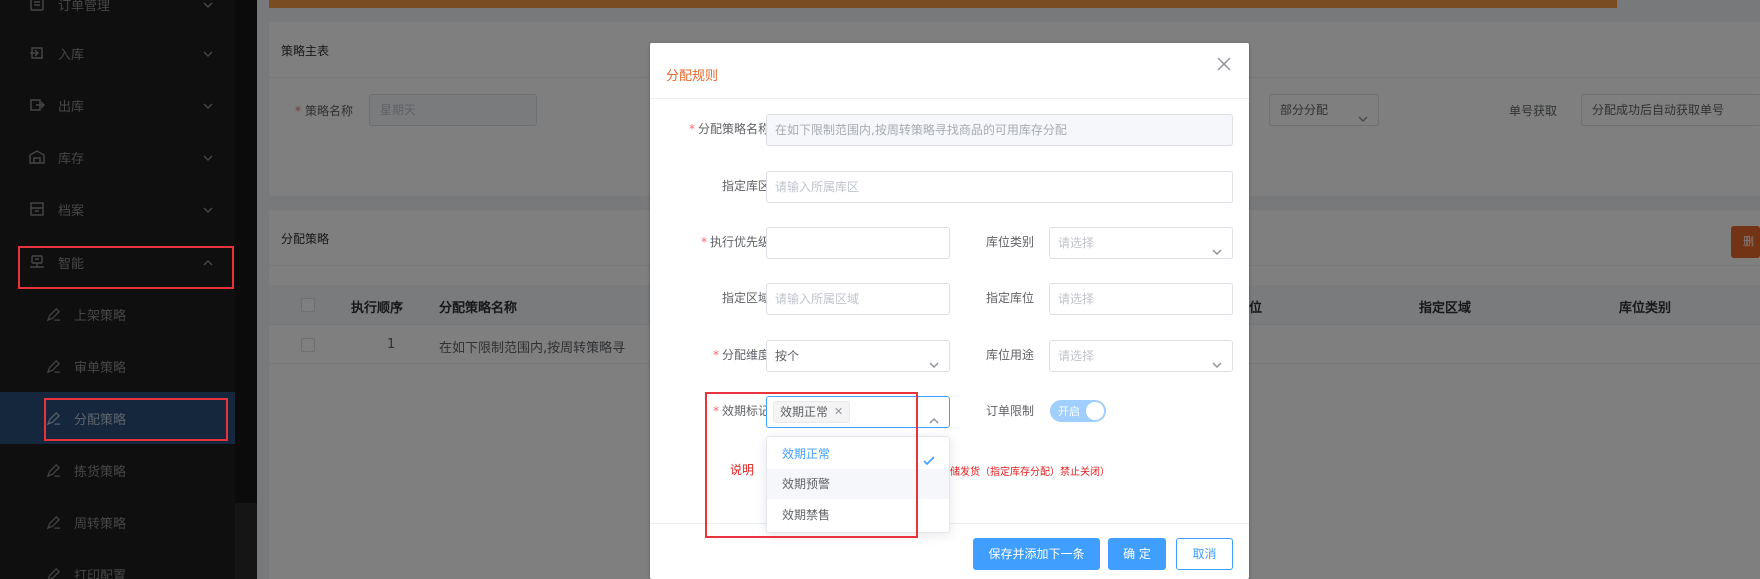 The image size is (1760, 579). What do you see at coordinates (999, 187) in the screenshot?
I see `zone-area-field: 请输入所属库区` at bounding box center [999, 187].